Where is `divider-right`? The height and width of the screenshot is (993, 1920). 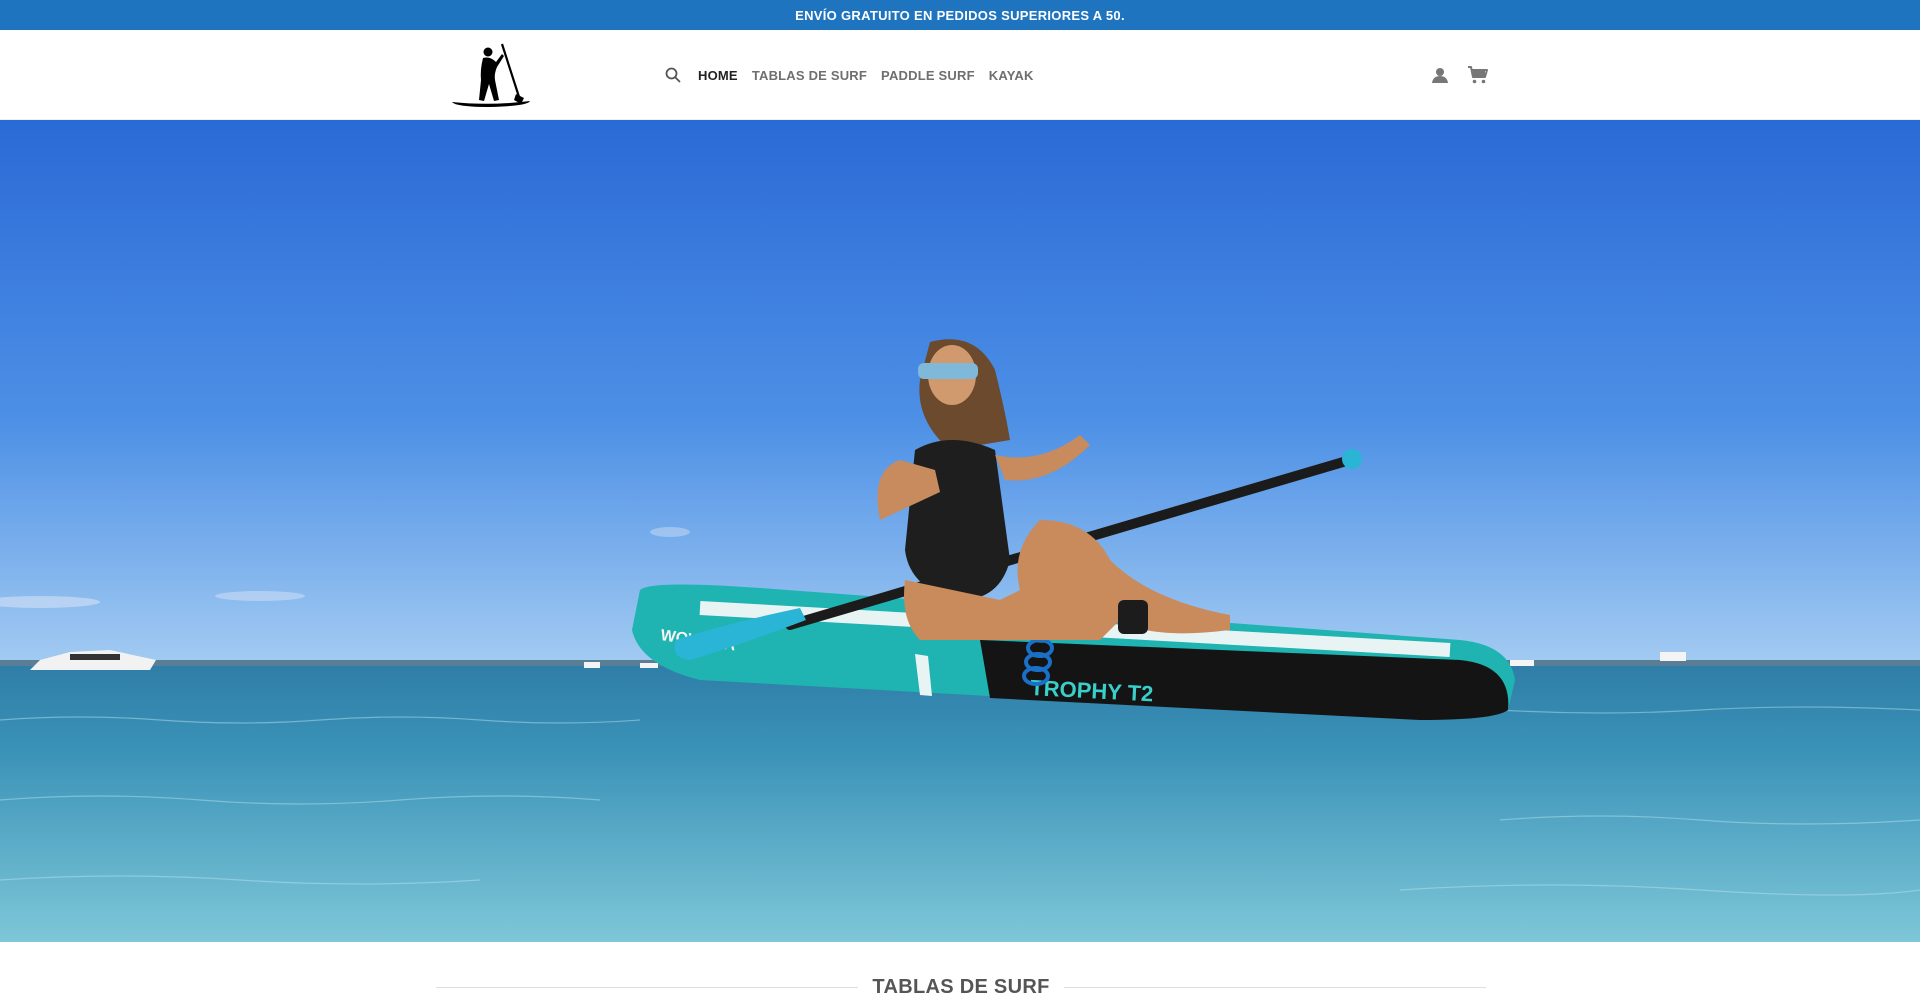 divider-right is located at coordinates (1275, 987).